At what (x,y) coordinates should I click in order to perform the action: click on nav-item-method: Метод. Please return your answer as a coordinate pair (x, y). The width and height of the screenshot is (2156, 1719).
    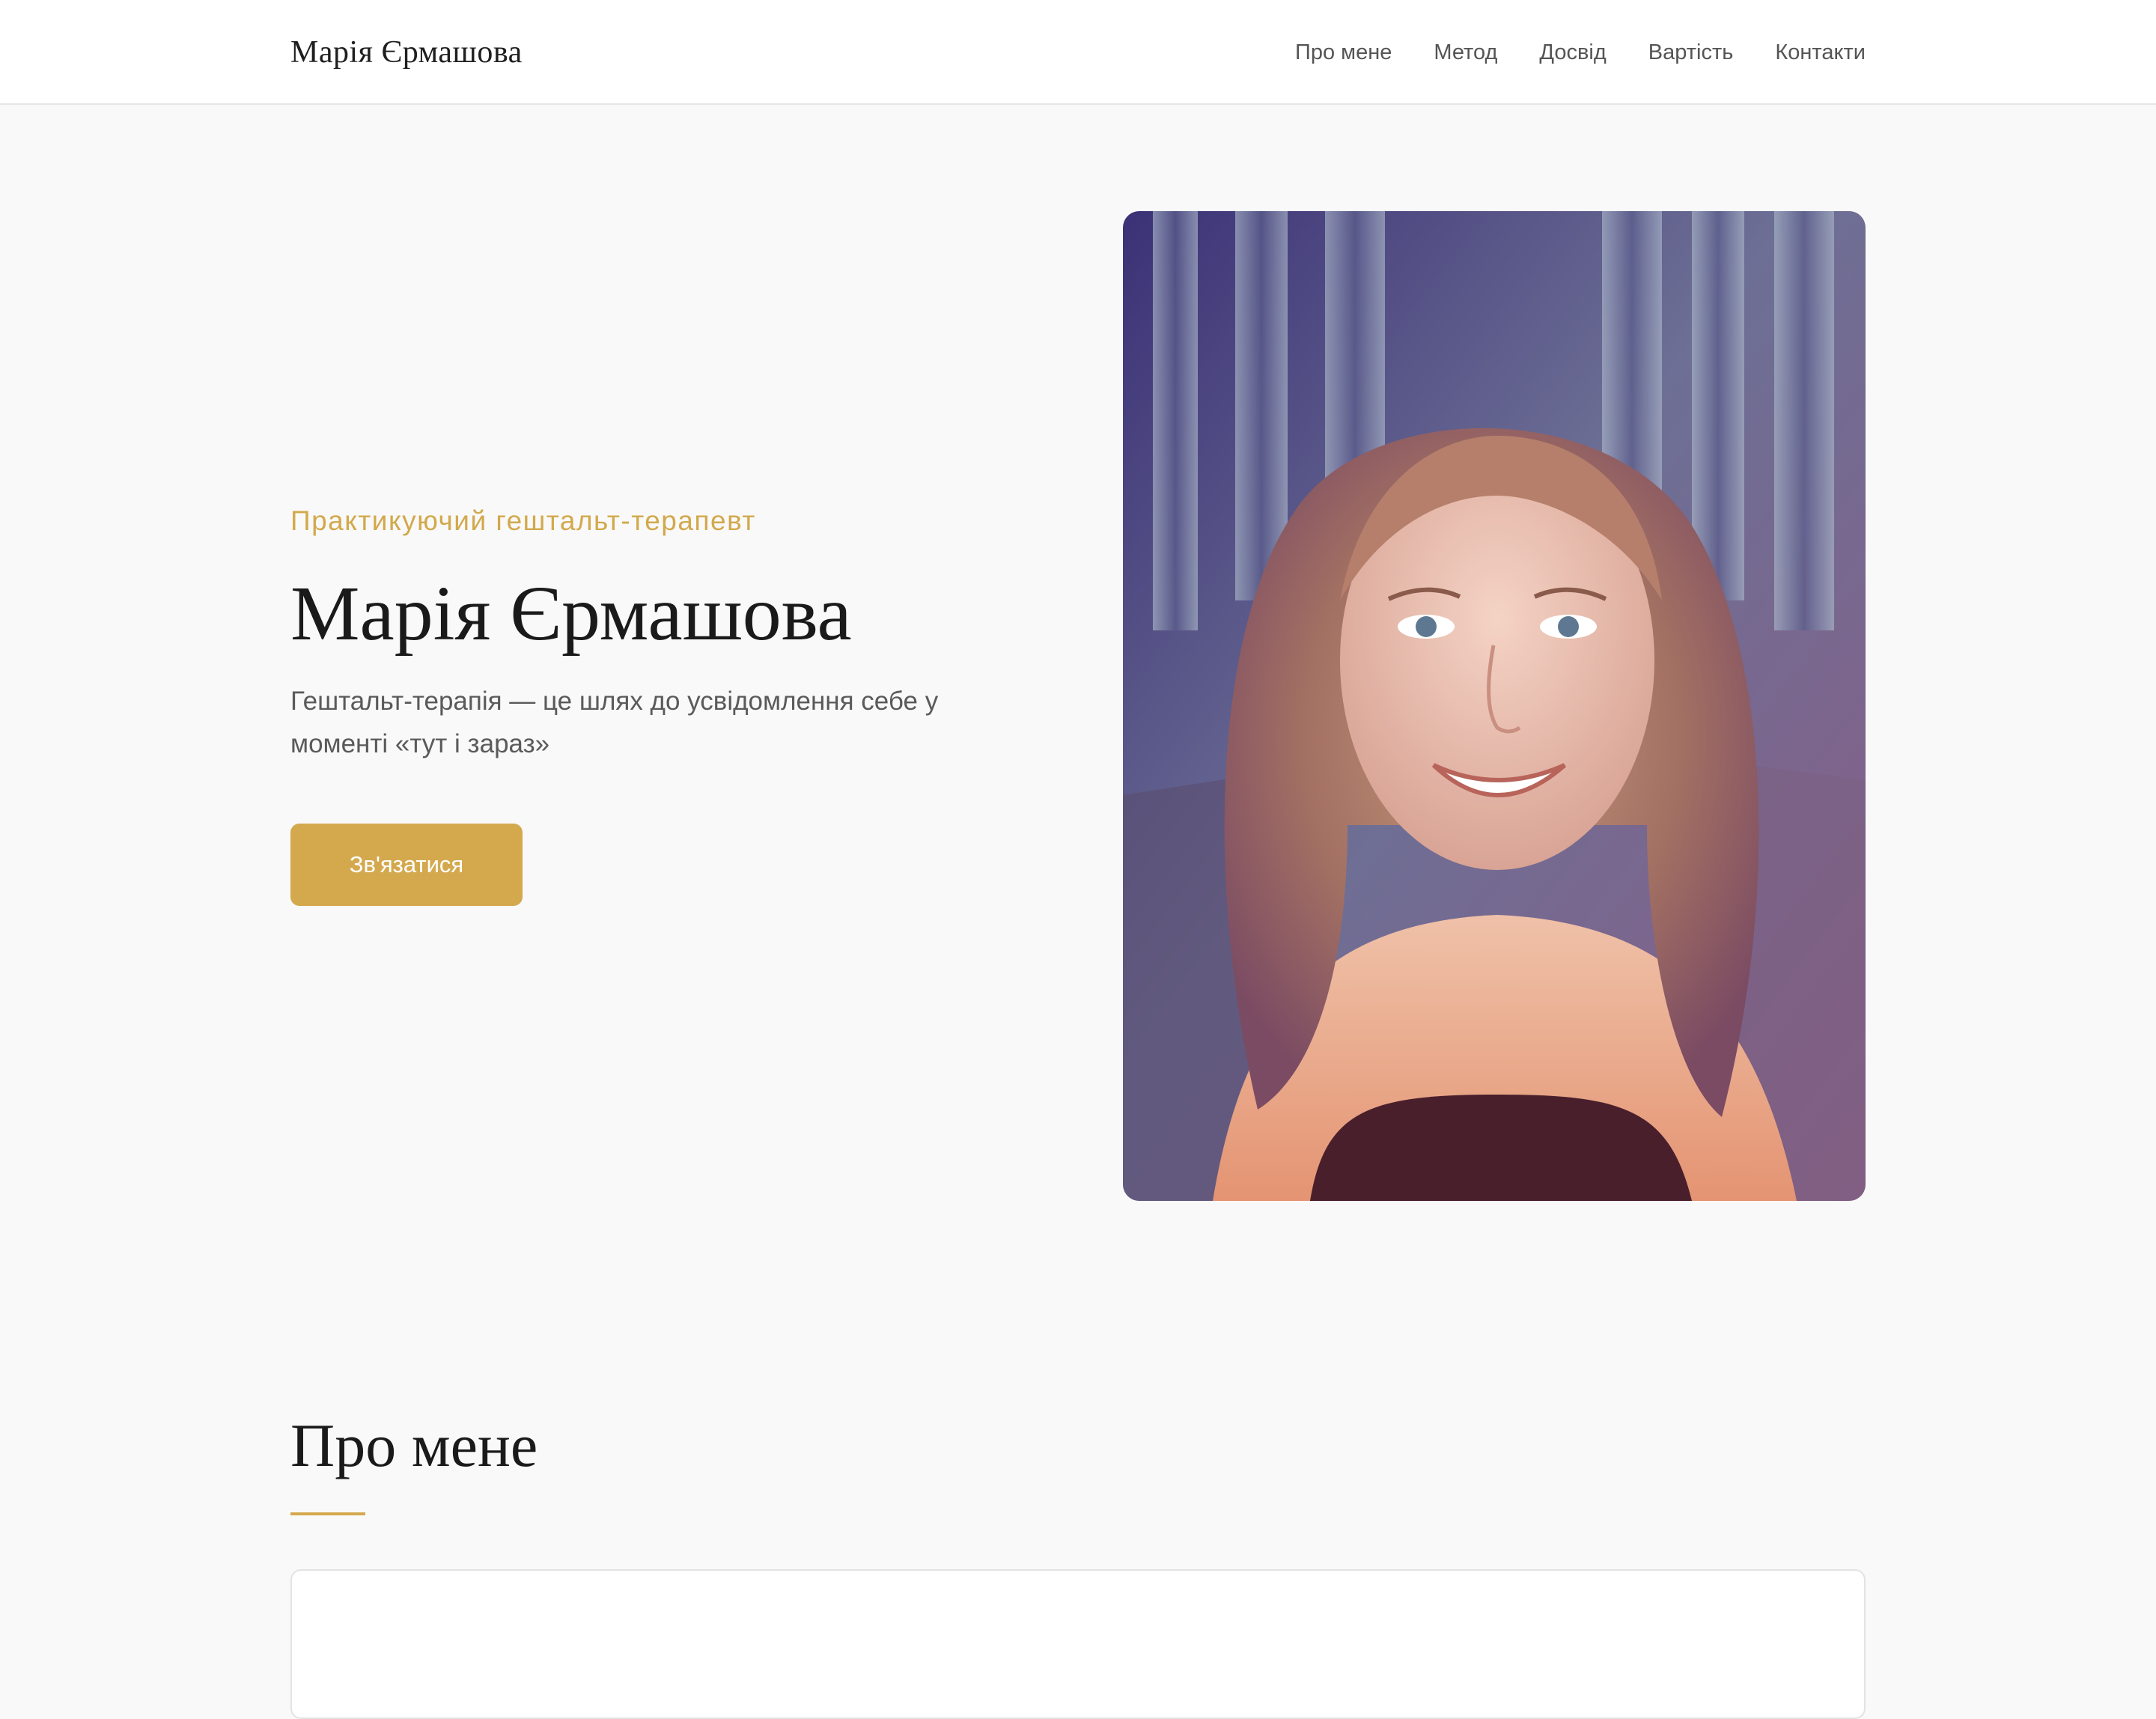
    Looking at the image, I should click on (1465, 52).